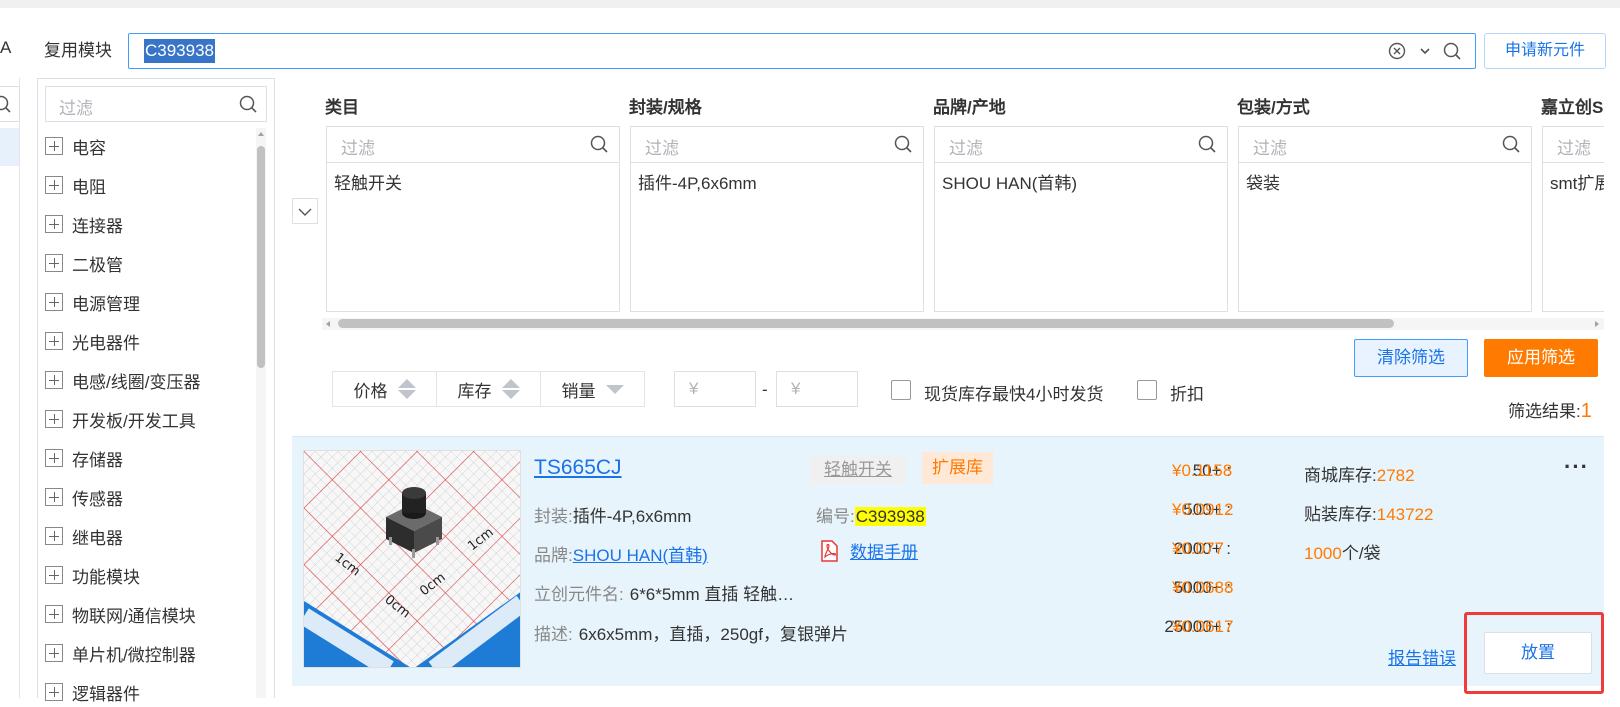 The height and width of the screenshot is (707, 1620). Describe the element at coordinates (884, 550) in the screenshot. I see `datasheet-link: 数据手册` at that location.